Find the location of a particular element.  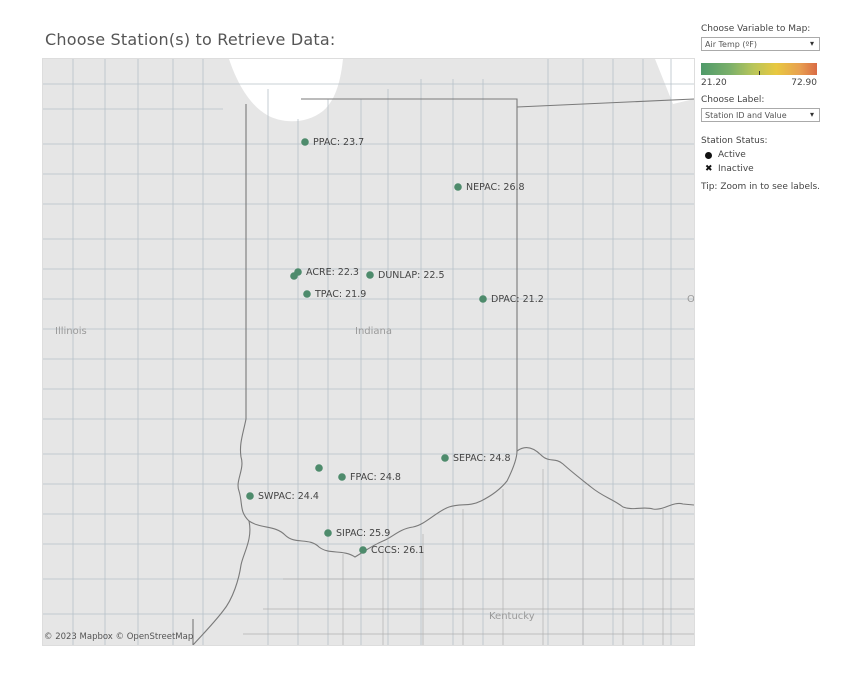

station-label: DUNLAP: 22.5 is located at coordinates (411, 275).